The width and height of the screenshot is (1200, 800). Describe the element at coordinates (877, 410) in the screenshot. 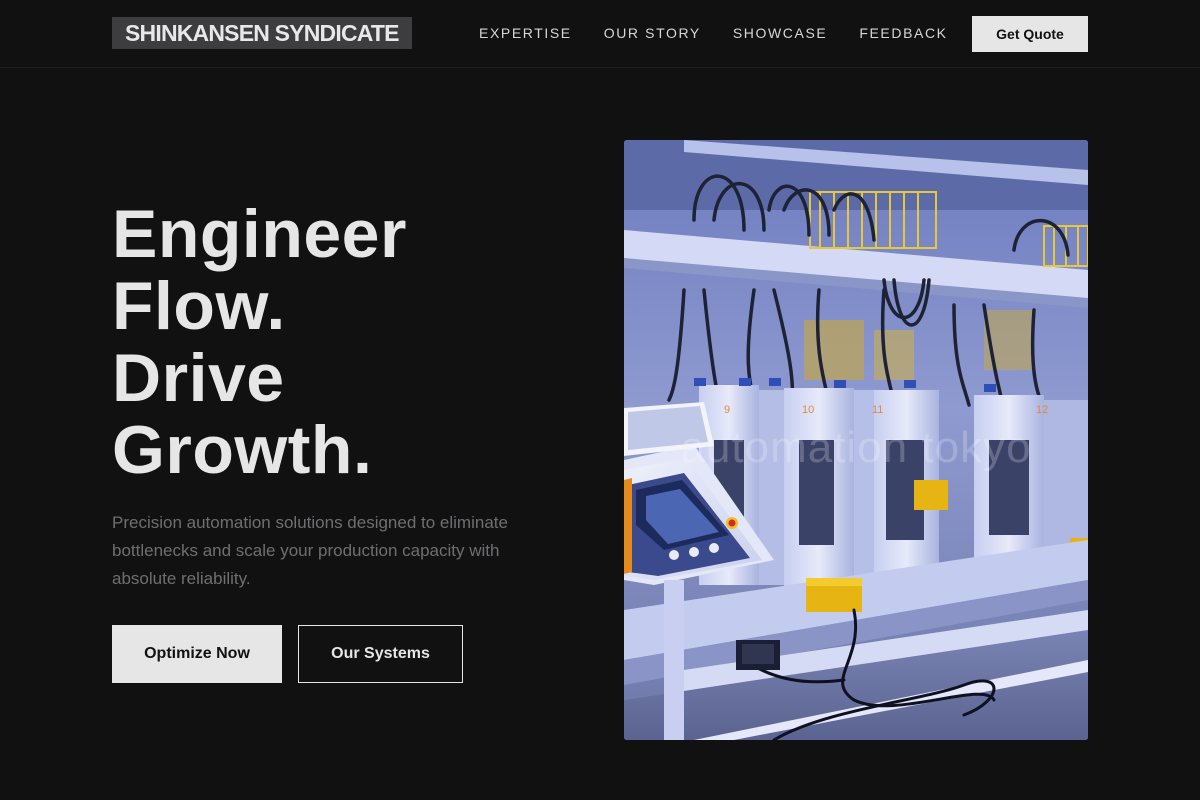

I see `station-number-label: 11` at that location.